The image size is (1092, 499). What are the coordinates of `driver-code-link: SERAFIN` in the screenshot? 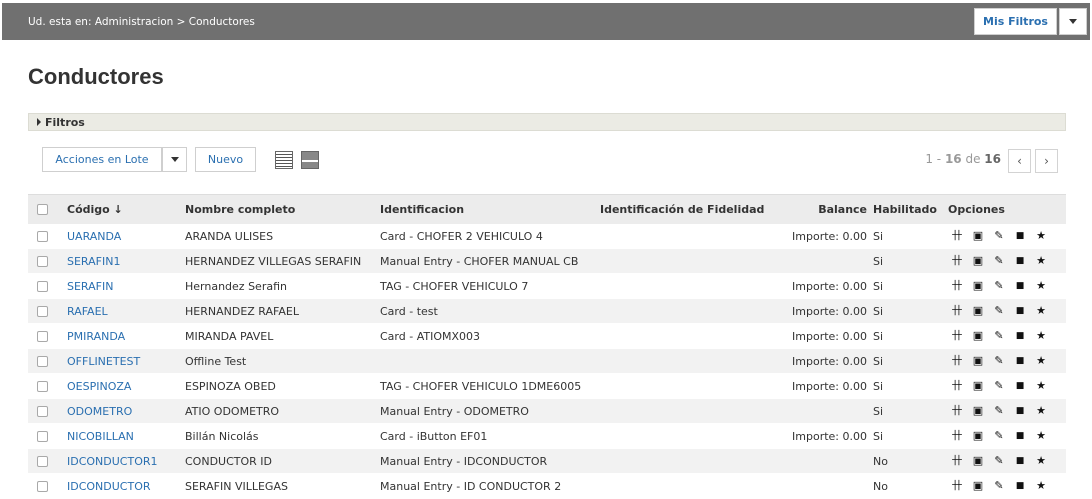 It's located at (90, 286).